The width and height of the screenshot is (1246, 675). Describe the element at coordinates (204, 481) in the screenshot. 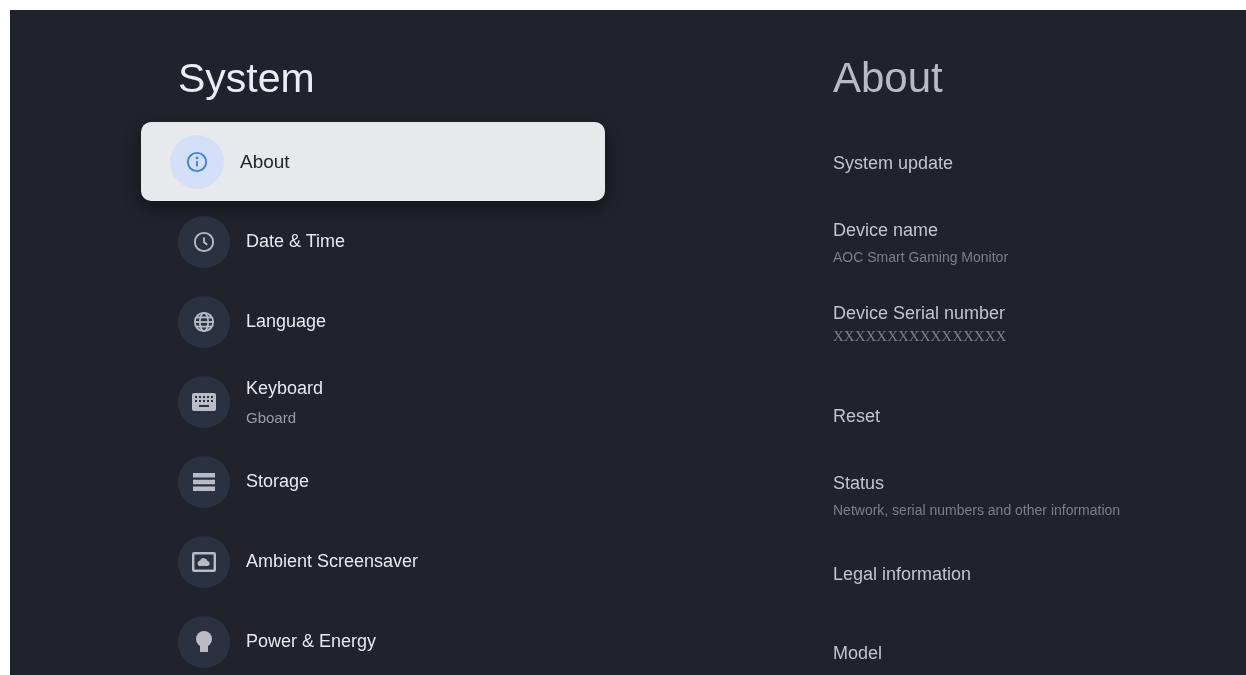

I see `storage-icon` at that location.